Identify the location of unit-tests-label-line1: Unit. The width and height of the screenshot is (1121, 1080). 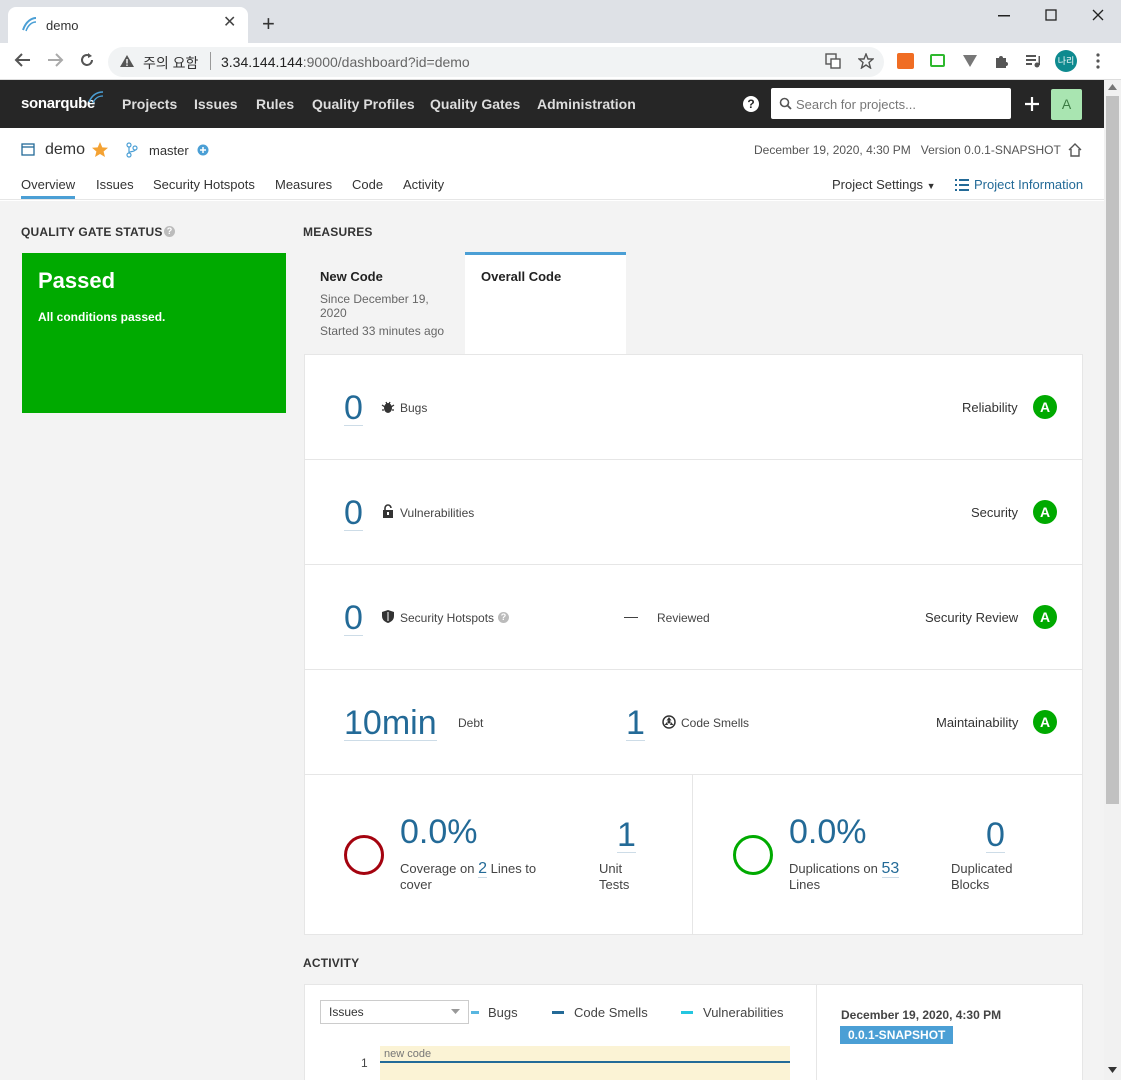
(611, 868).